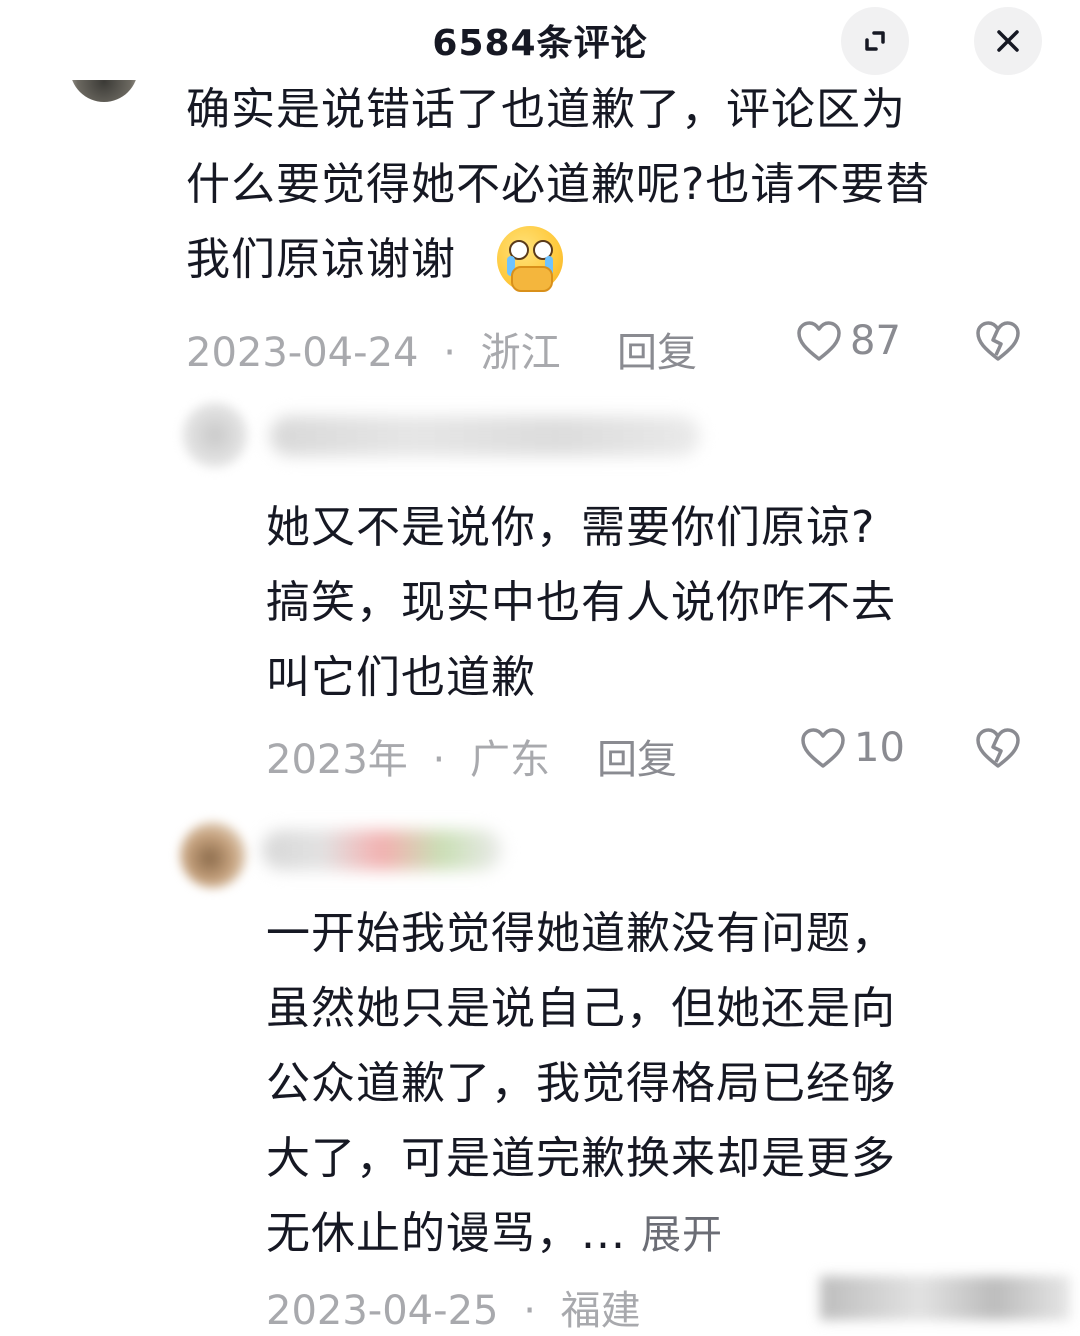 This screenshot has width=1080, height=1336. What do you see at coordinates (848, 341) in the screenshot?
I see `like-button: 87` at bounding box center [848, 341].